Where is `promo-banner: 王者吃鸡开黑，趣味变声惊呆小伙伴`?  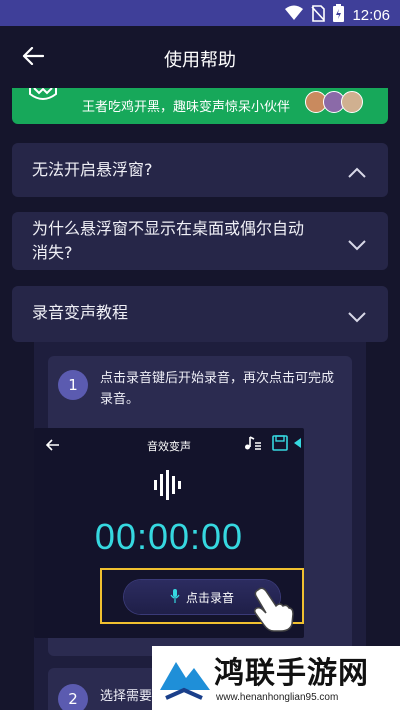
promo-banner: 王者吃鸡开黑，趣味变声惊呆小伙伴 is located at coordinates (200, 106).